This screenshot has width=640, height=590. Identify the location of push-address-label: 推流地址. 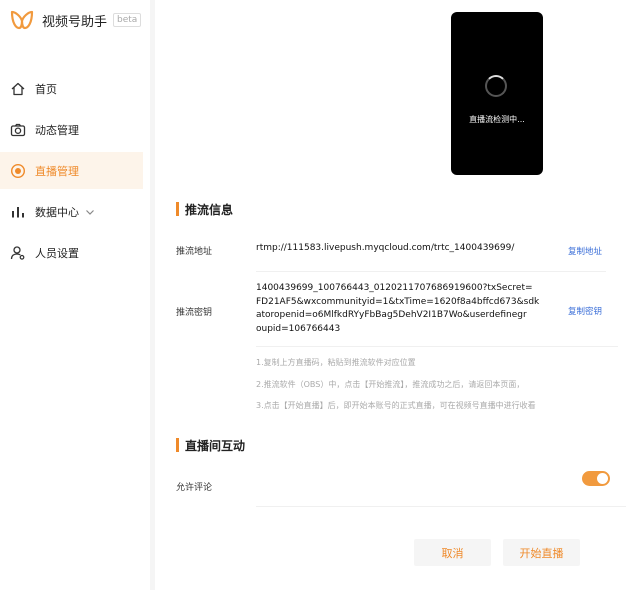
(194, 252).